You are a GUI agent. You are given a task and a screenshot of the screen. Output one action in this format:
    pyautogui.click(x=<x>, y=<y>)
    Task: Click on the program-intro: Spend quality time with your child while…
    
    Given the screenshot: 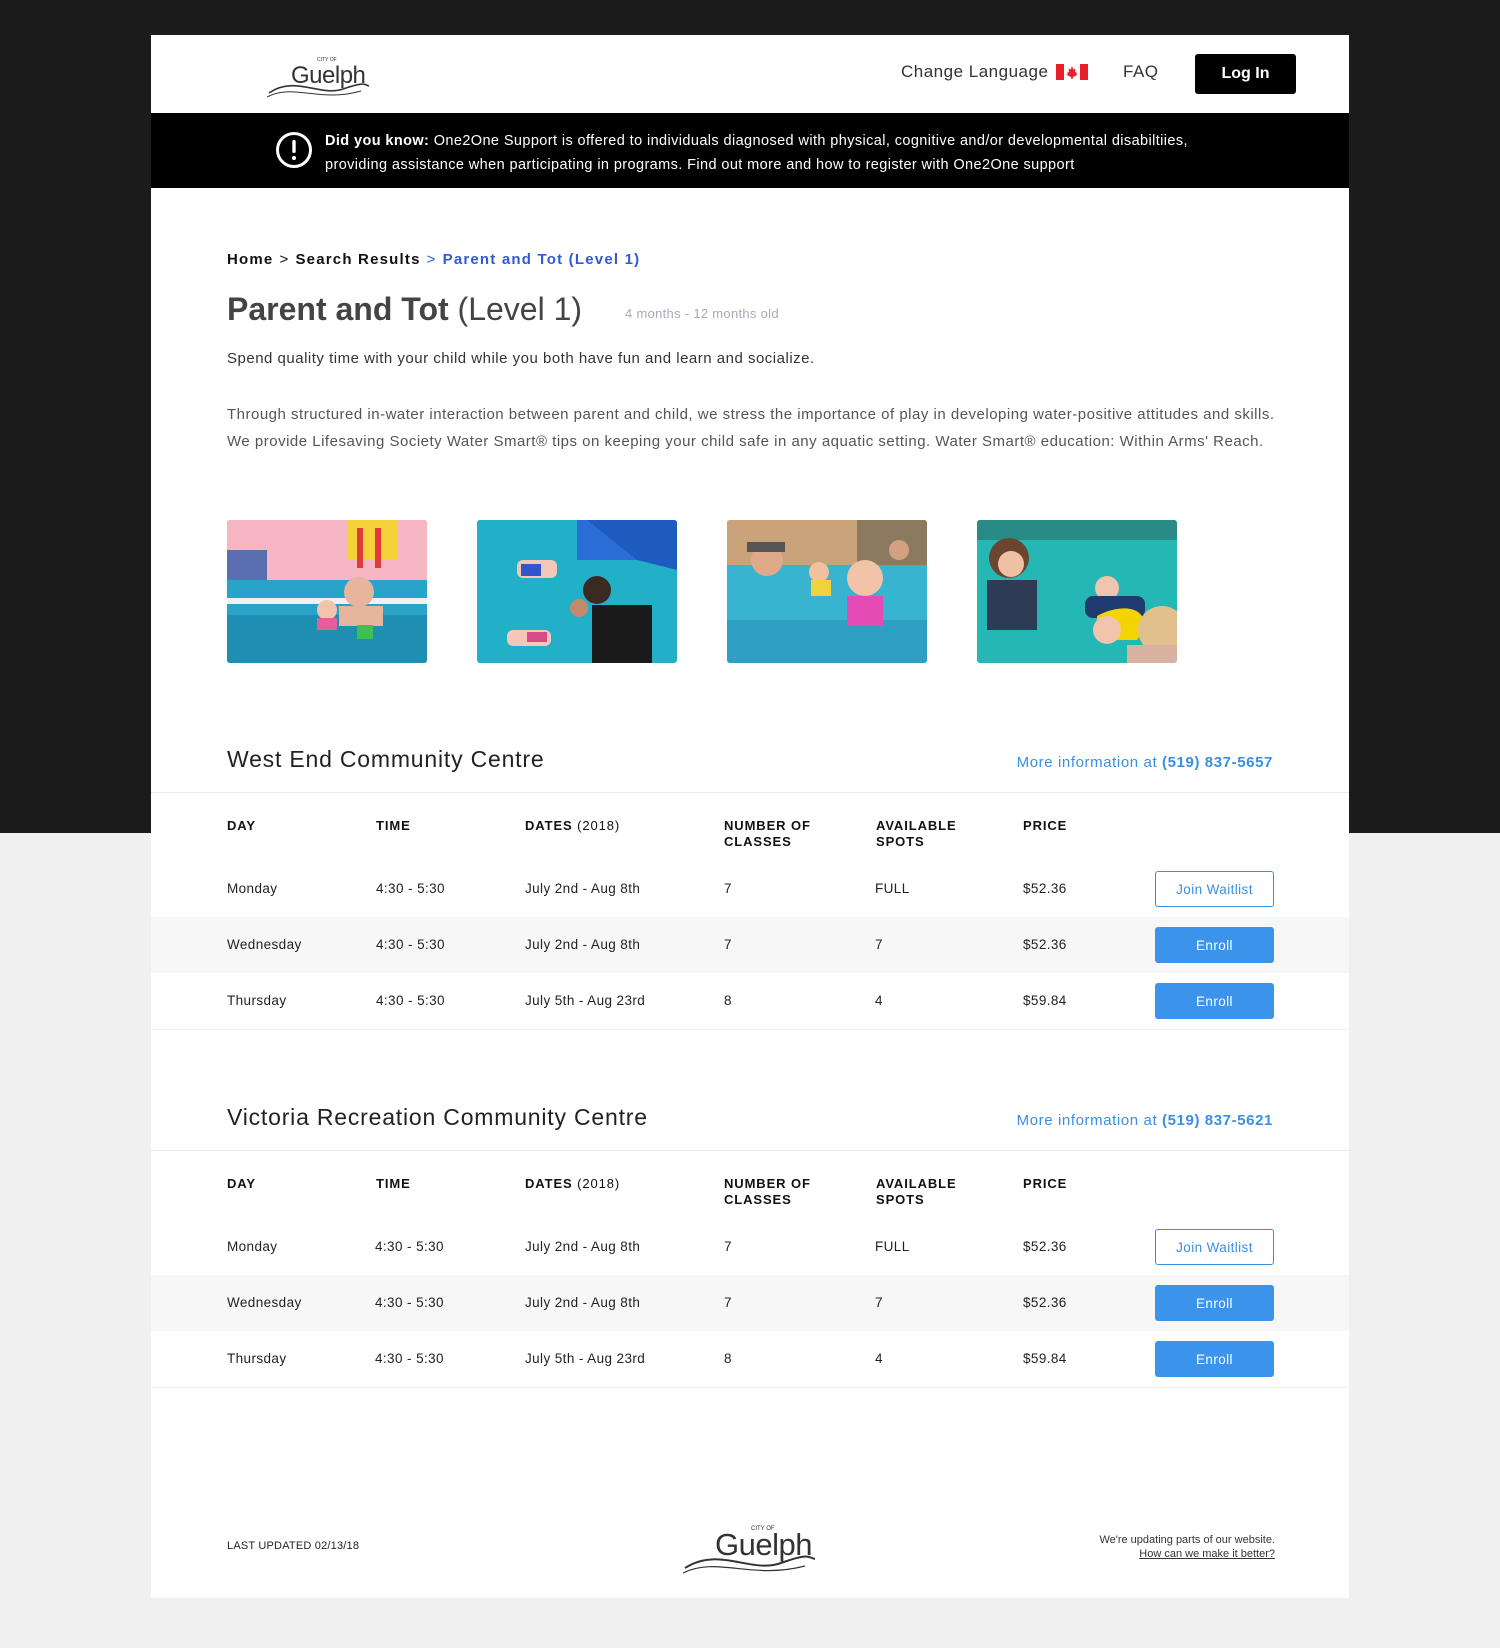 What is the action you would take?
    pyautogui.click(x=521, y=358)
    